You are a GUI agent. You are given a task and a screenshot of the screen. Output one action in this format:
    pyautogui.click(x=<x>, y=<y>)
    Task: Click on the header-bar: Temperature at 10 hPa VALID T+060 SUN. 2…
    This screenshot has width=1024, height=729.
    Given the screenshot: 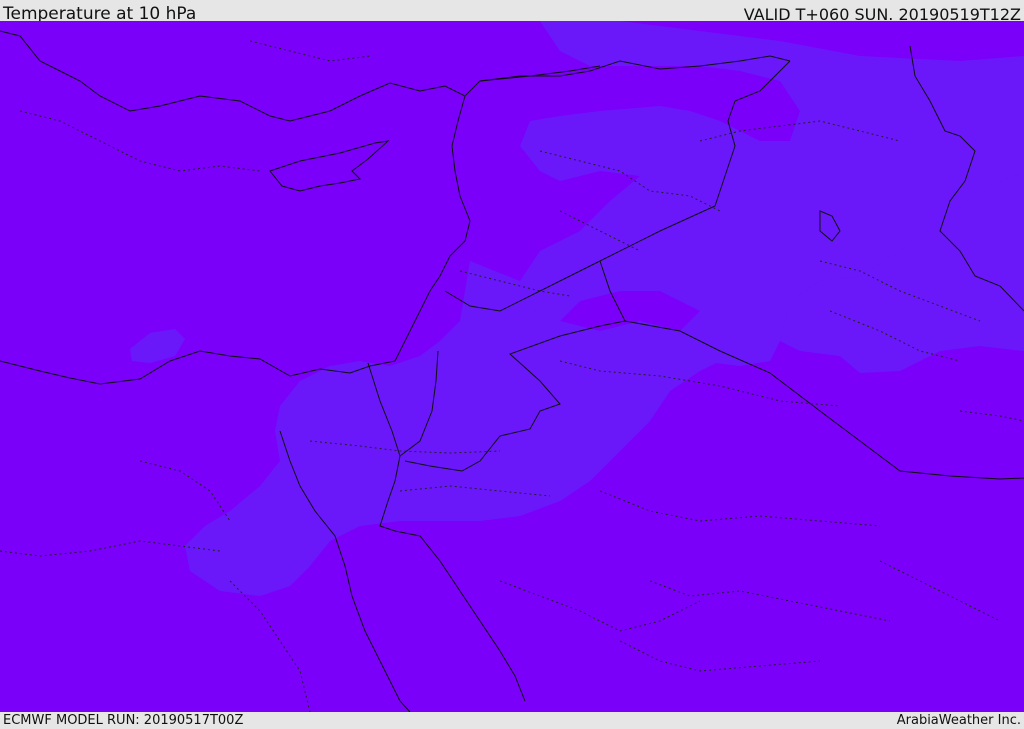 What is the action you would take?
    pyautogui.click(x=512, y=12)
    